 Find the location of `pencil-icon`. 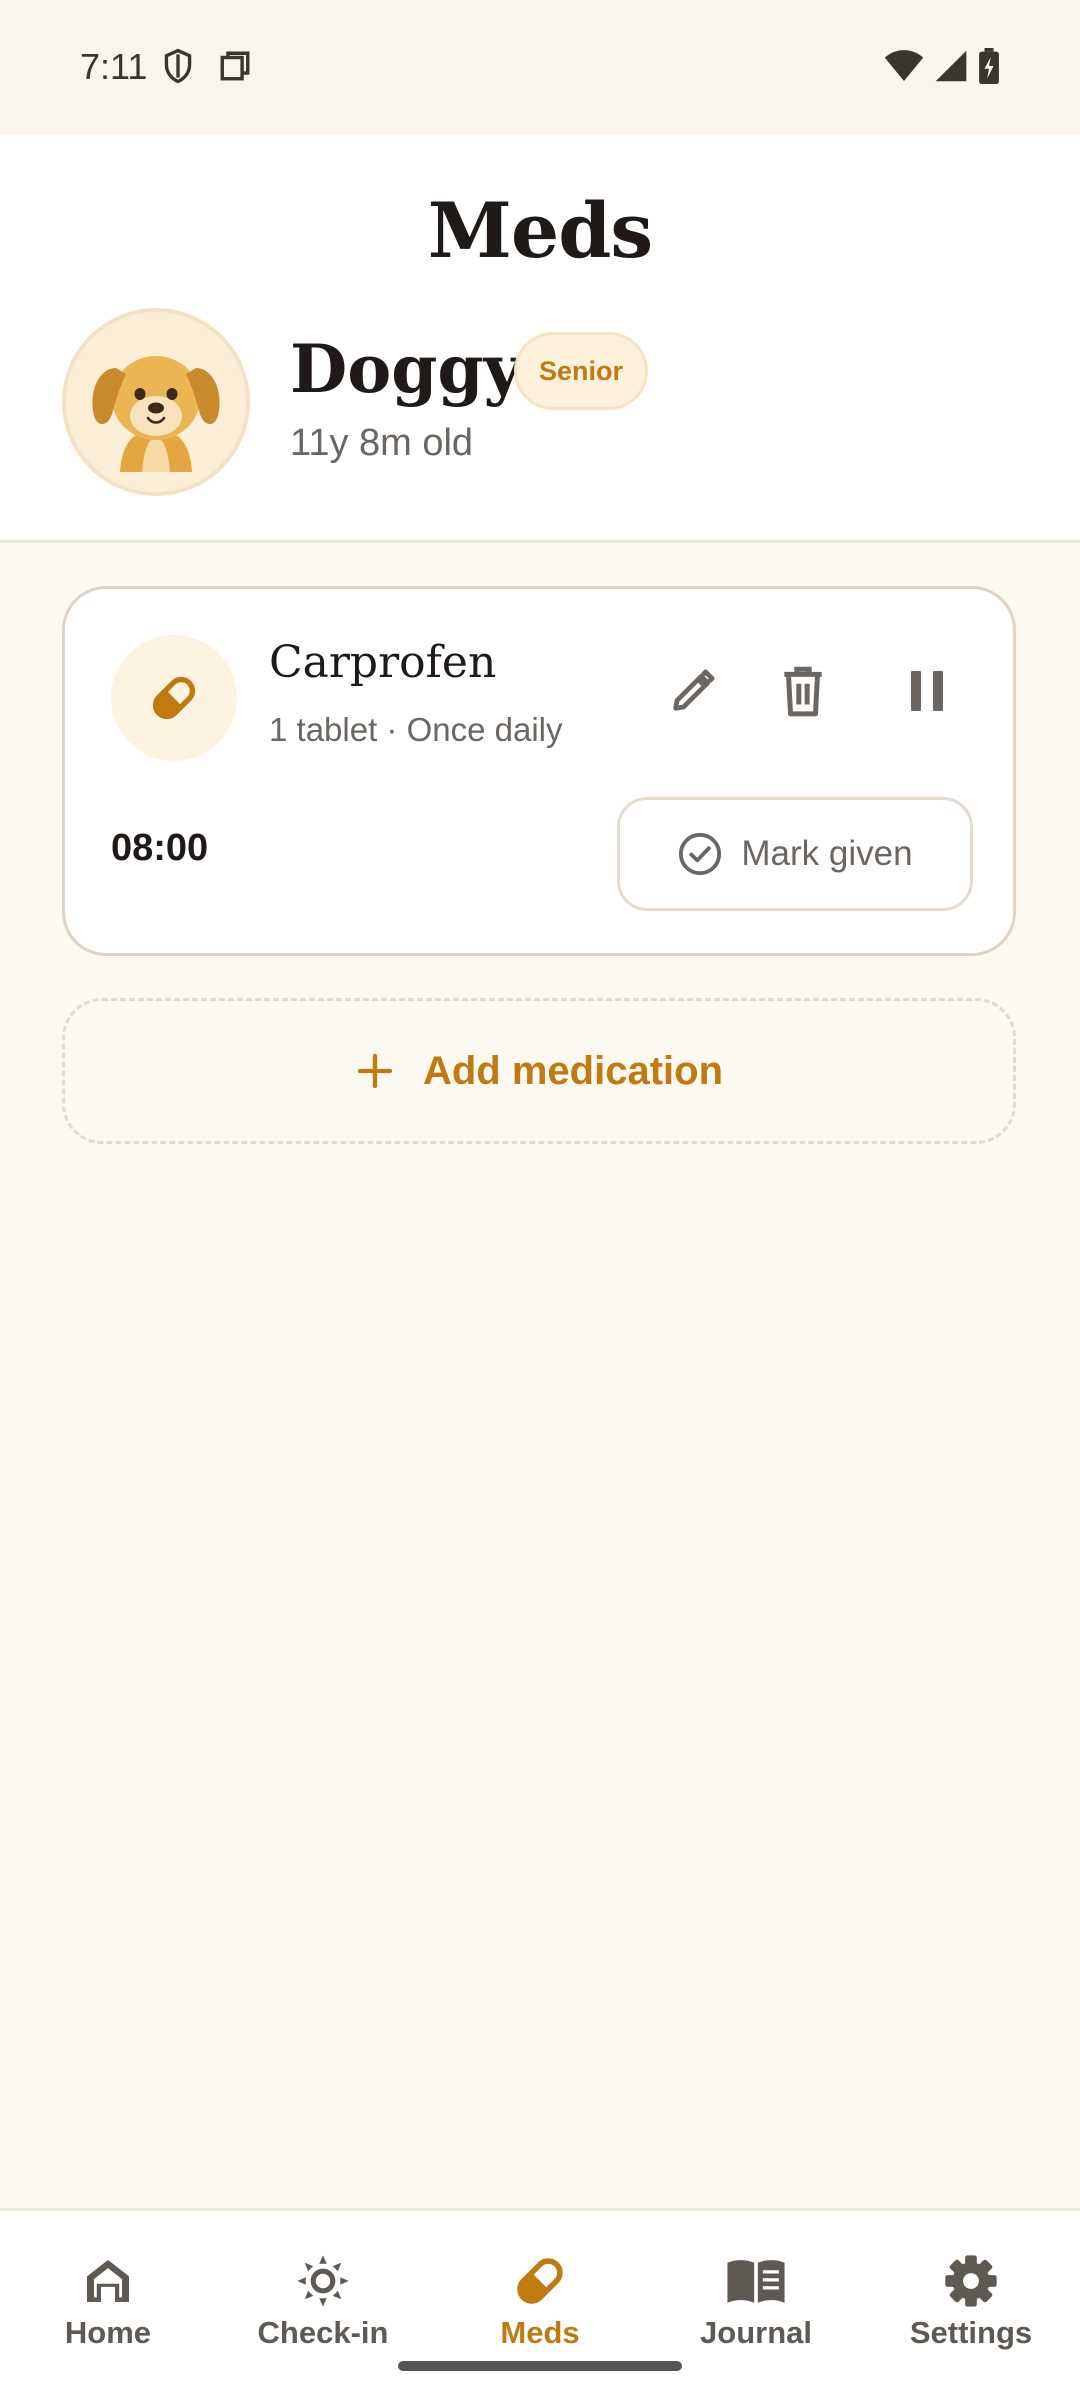

pencil-icon is located at coordinates (694, 690).